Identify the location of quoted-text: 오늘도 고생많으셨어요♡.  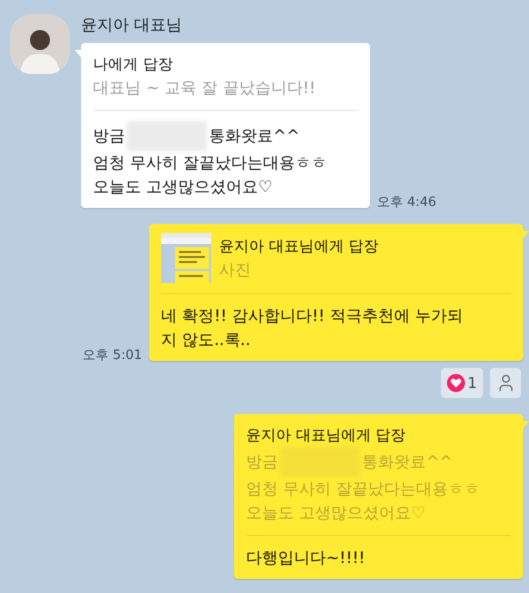
(336, 513).